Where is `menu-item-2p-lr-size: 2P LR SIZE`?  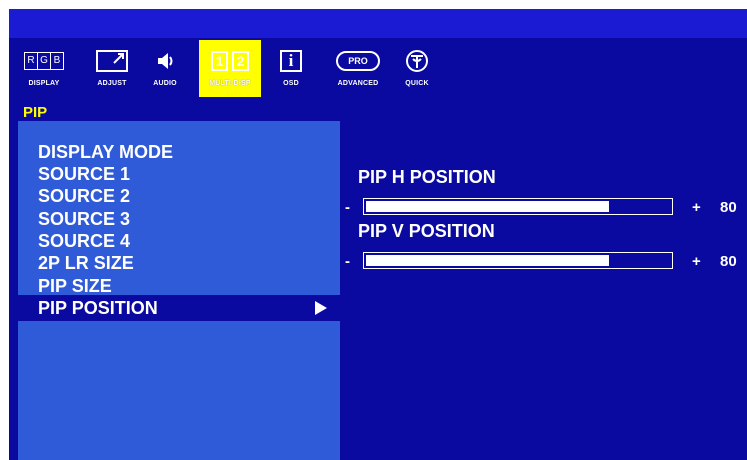
menu-item-2p-lr-size: 2P LR SIZE is located at coordinates (86, 263).